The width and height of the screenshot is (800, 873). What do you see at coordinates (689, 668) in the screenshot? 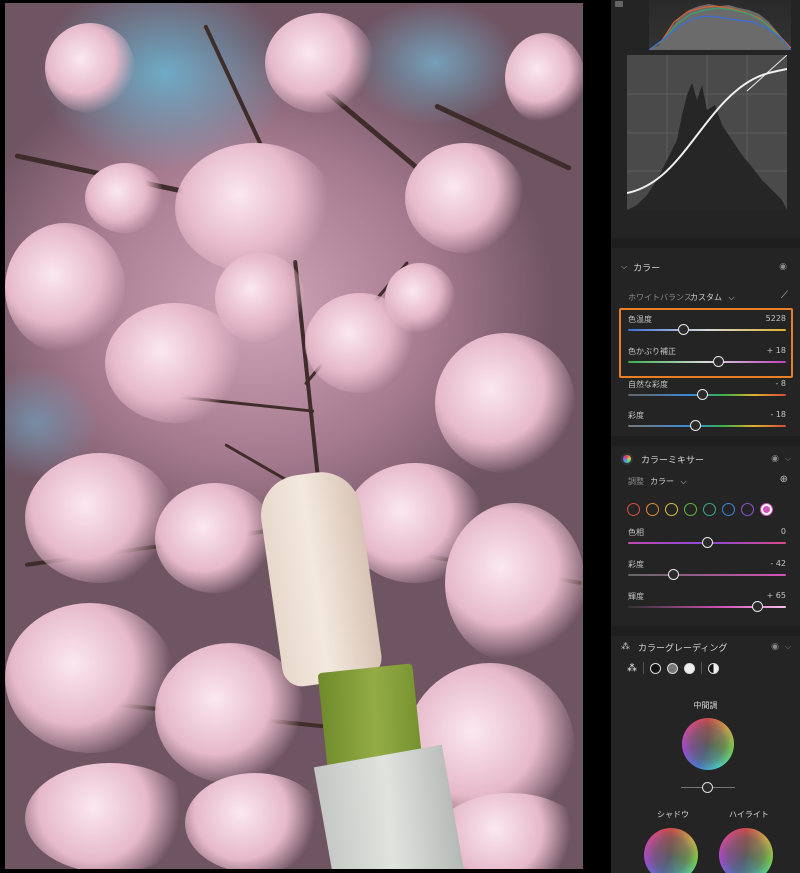
I see `highlights-mode-icon` at bounding box center [689, 668].